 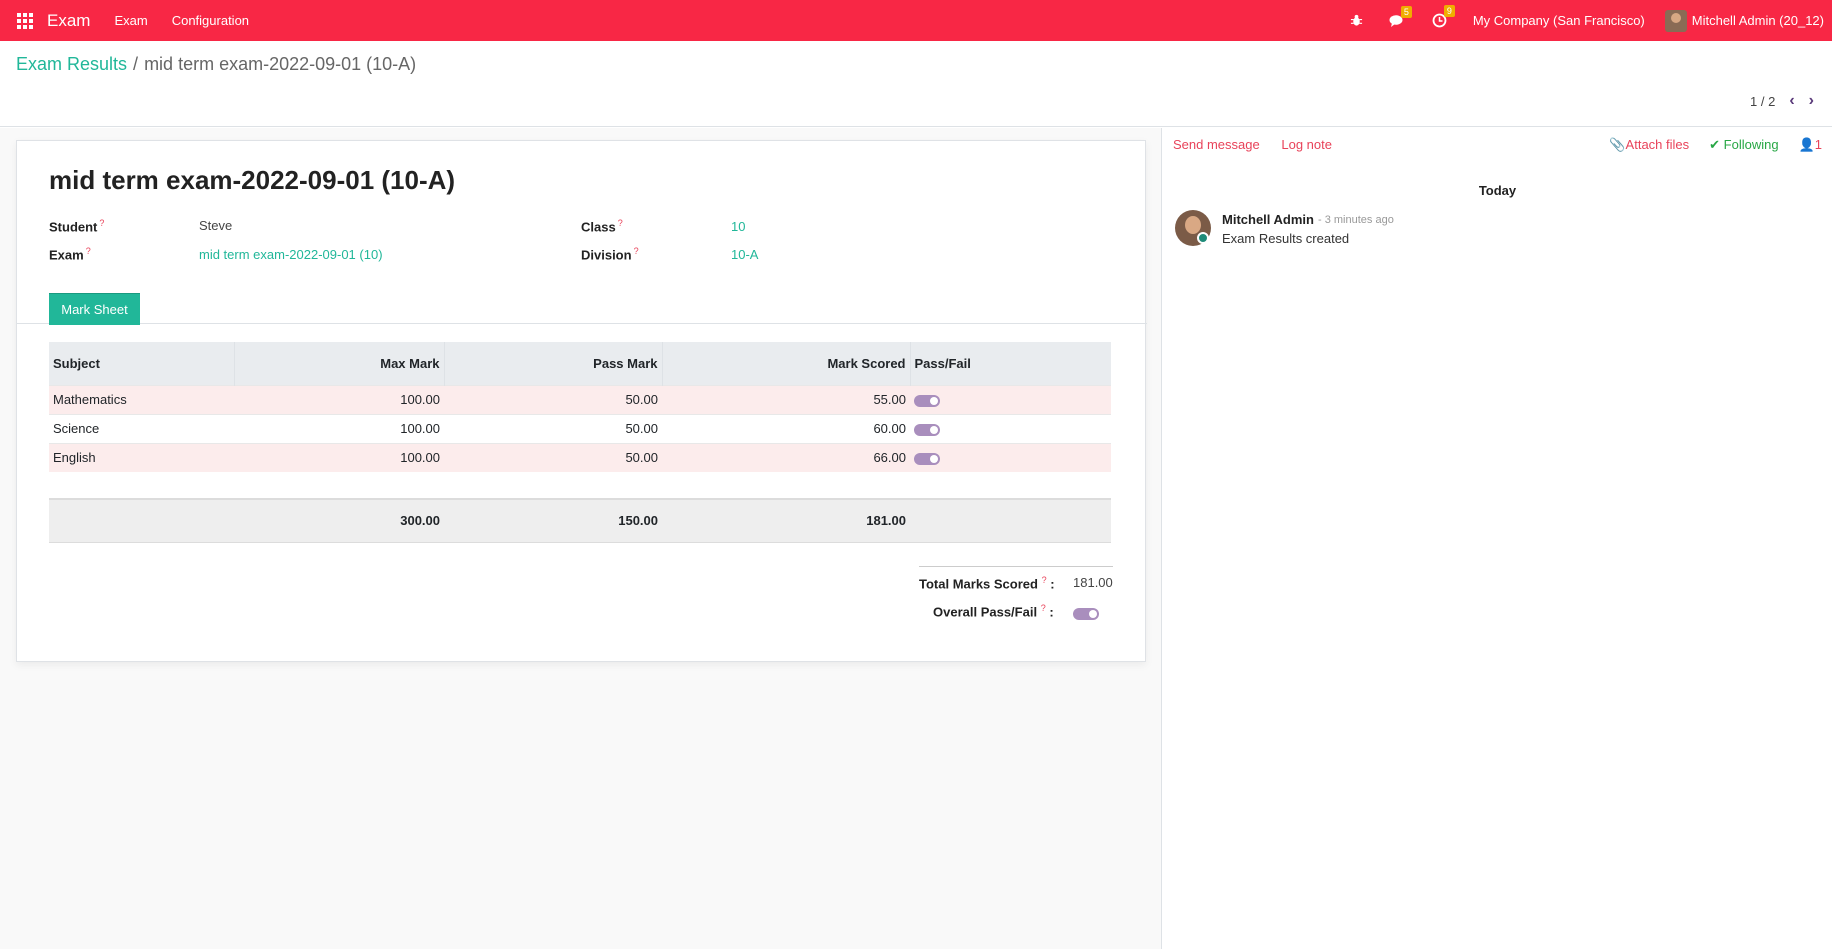 What do you see at coordinates (738, 226) in the screenshot?
I see `class-link: 10` at bounding box center [738, 226].